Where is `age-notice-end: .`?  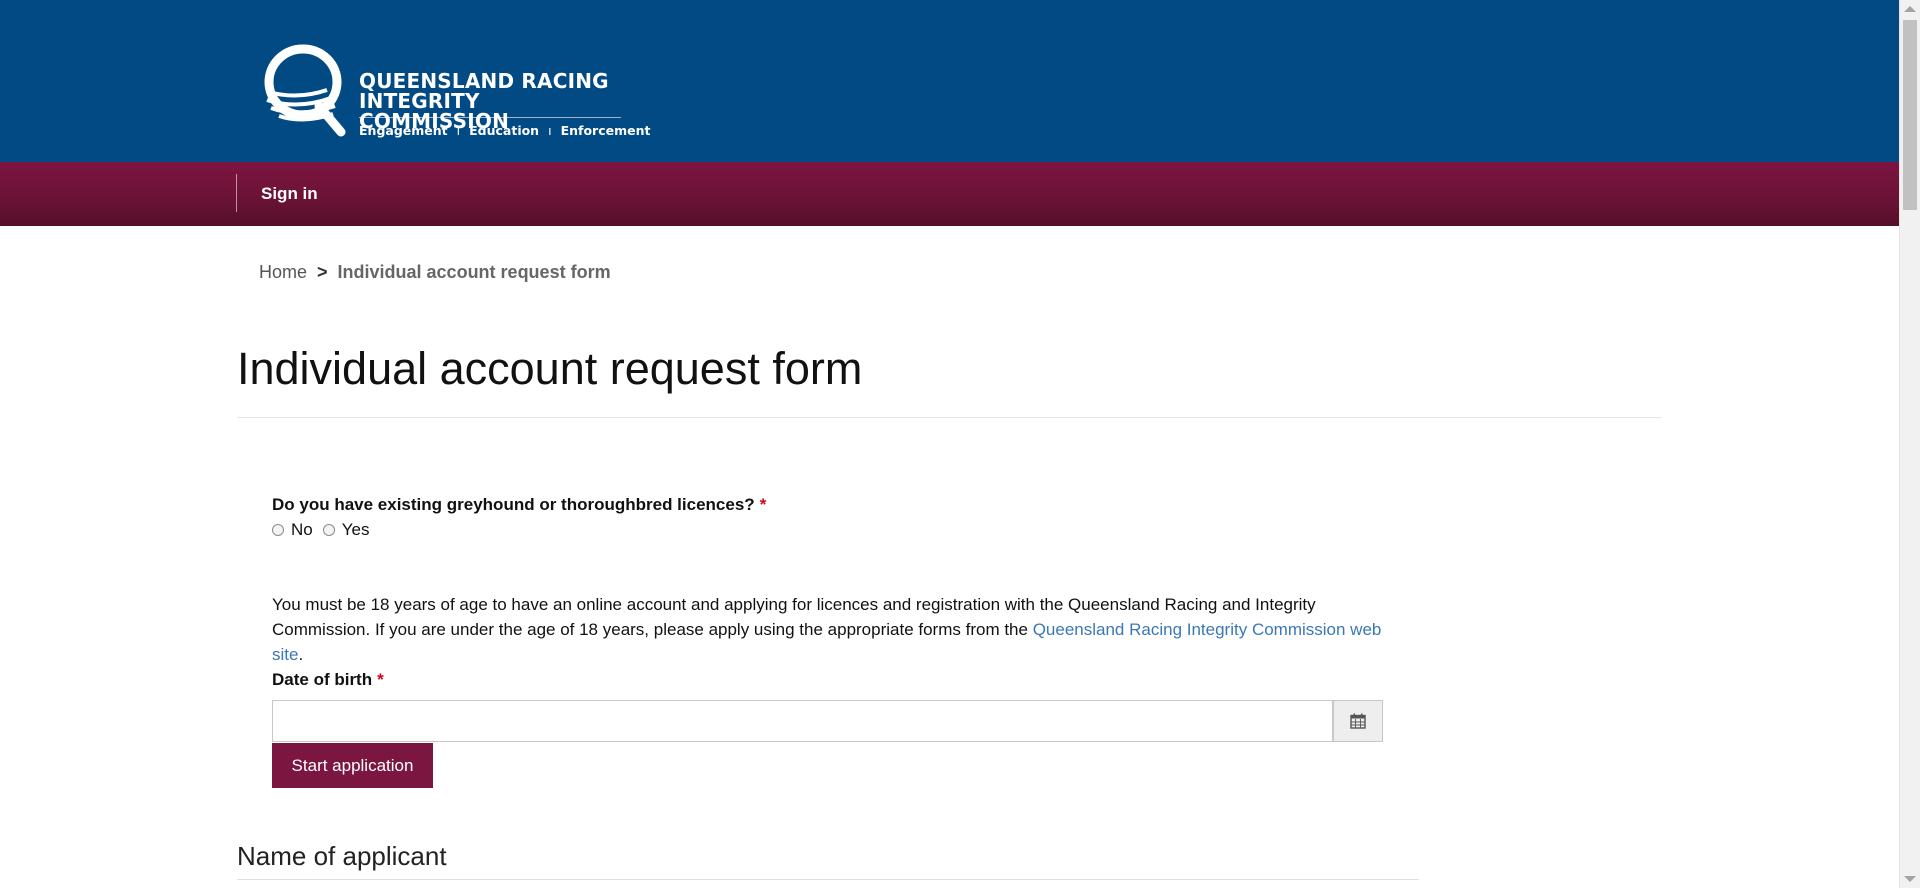
age-notice-end: . is located at coordinates (301, 654).